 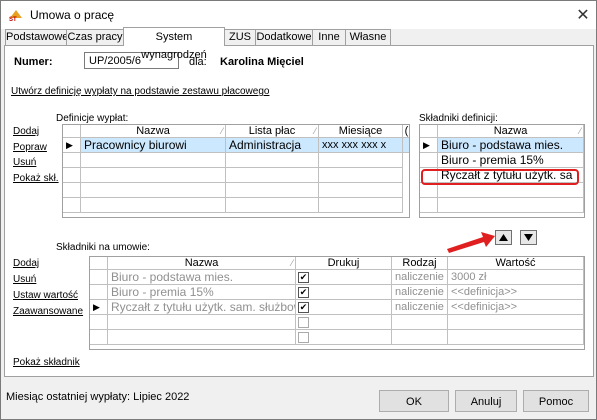 What do you see at coordinates (46, 362) in the screenshot?
I see `pokaz-skladnik-link: Pokaż składnik` at bounding box center [46, 362].